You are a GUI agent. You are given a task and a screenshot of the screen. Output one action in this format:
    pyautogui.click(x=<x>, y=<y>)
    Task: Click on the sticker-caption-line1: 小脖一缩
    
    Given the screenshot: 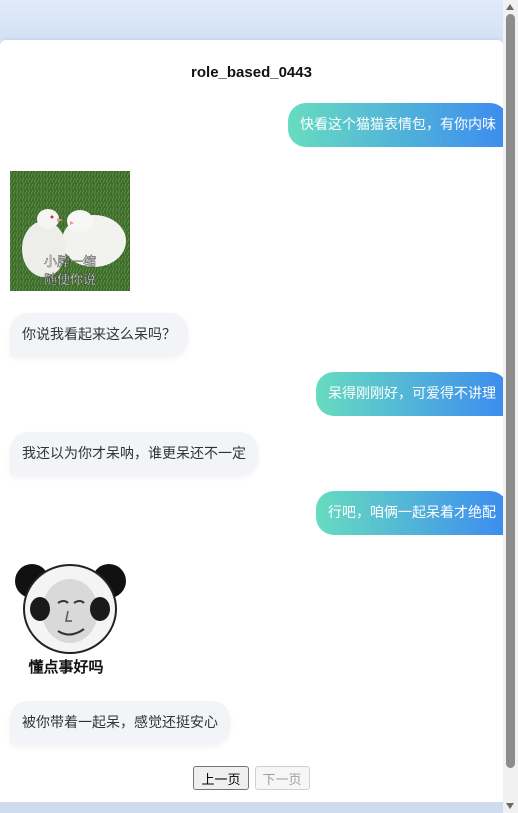 What is the action you would take?
    pyautogui.click(x=70, y=262)
    